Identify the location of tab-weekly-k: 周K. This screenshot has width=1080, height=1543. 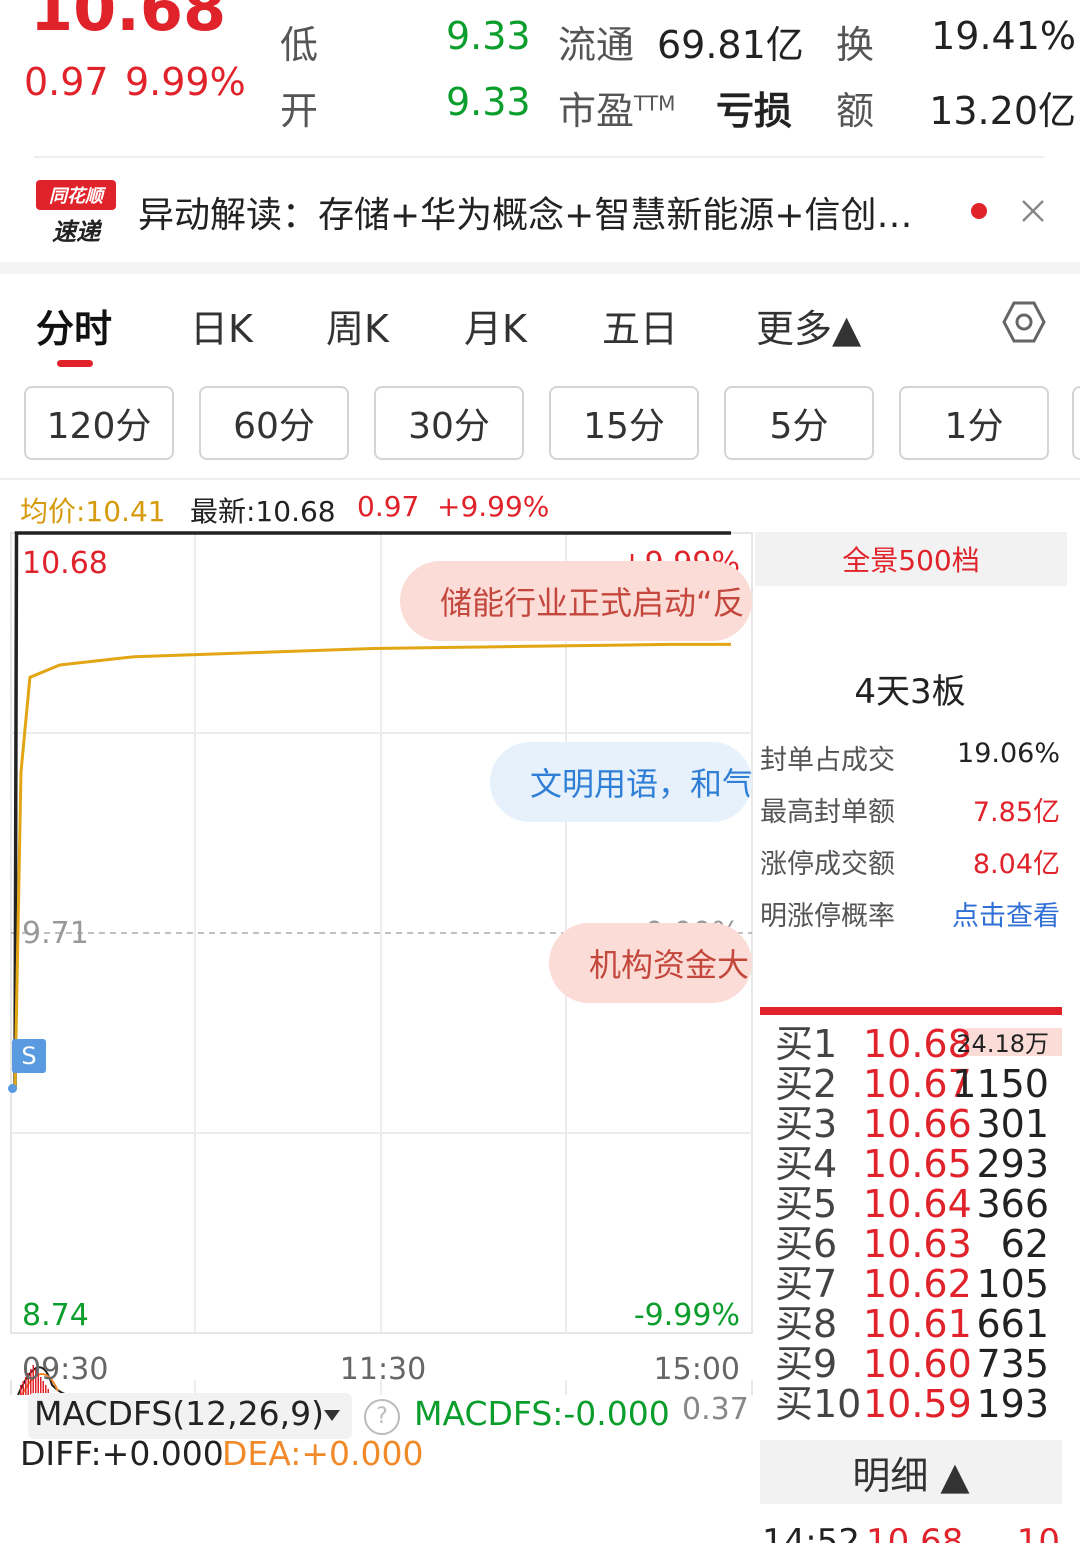
(357, 325).